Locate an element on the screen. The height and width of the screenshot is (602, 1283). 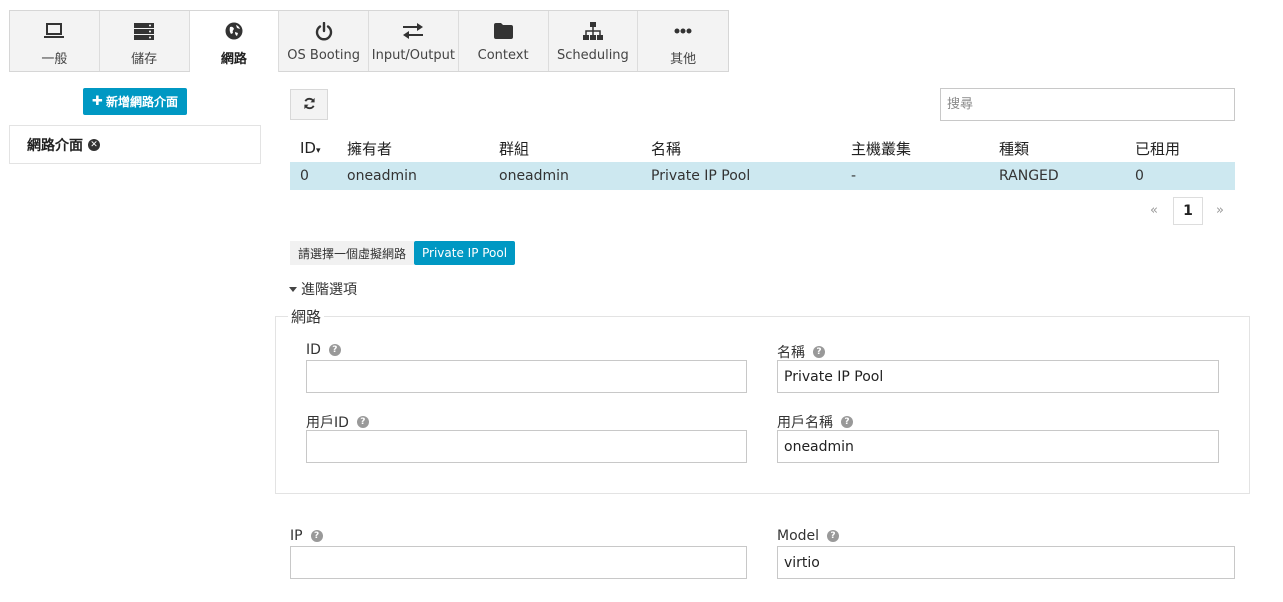
plus-icon: ✚ is located at coordinates (97, 101).